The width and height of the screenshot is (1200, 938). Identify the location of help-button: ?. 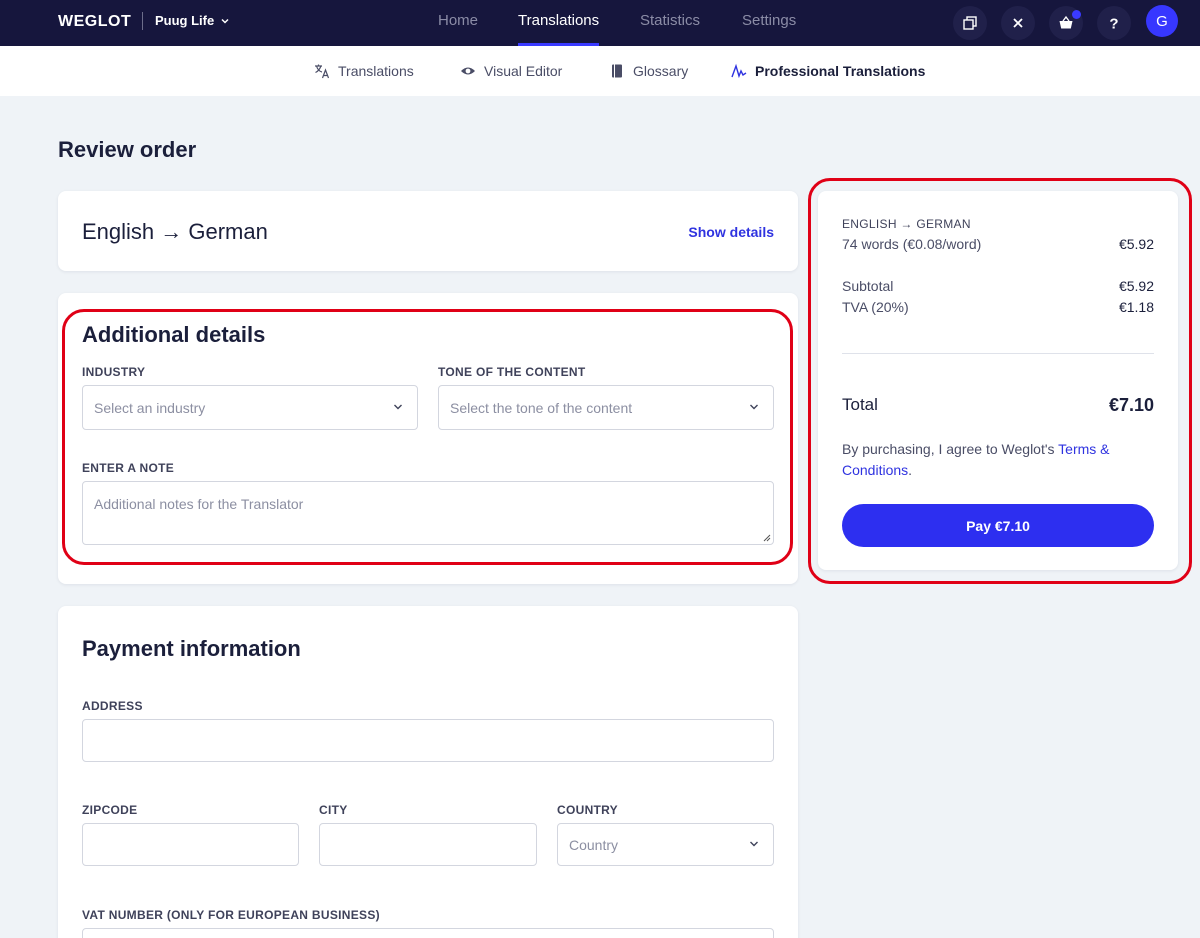
(1114, 23).